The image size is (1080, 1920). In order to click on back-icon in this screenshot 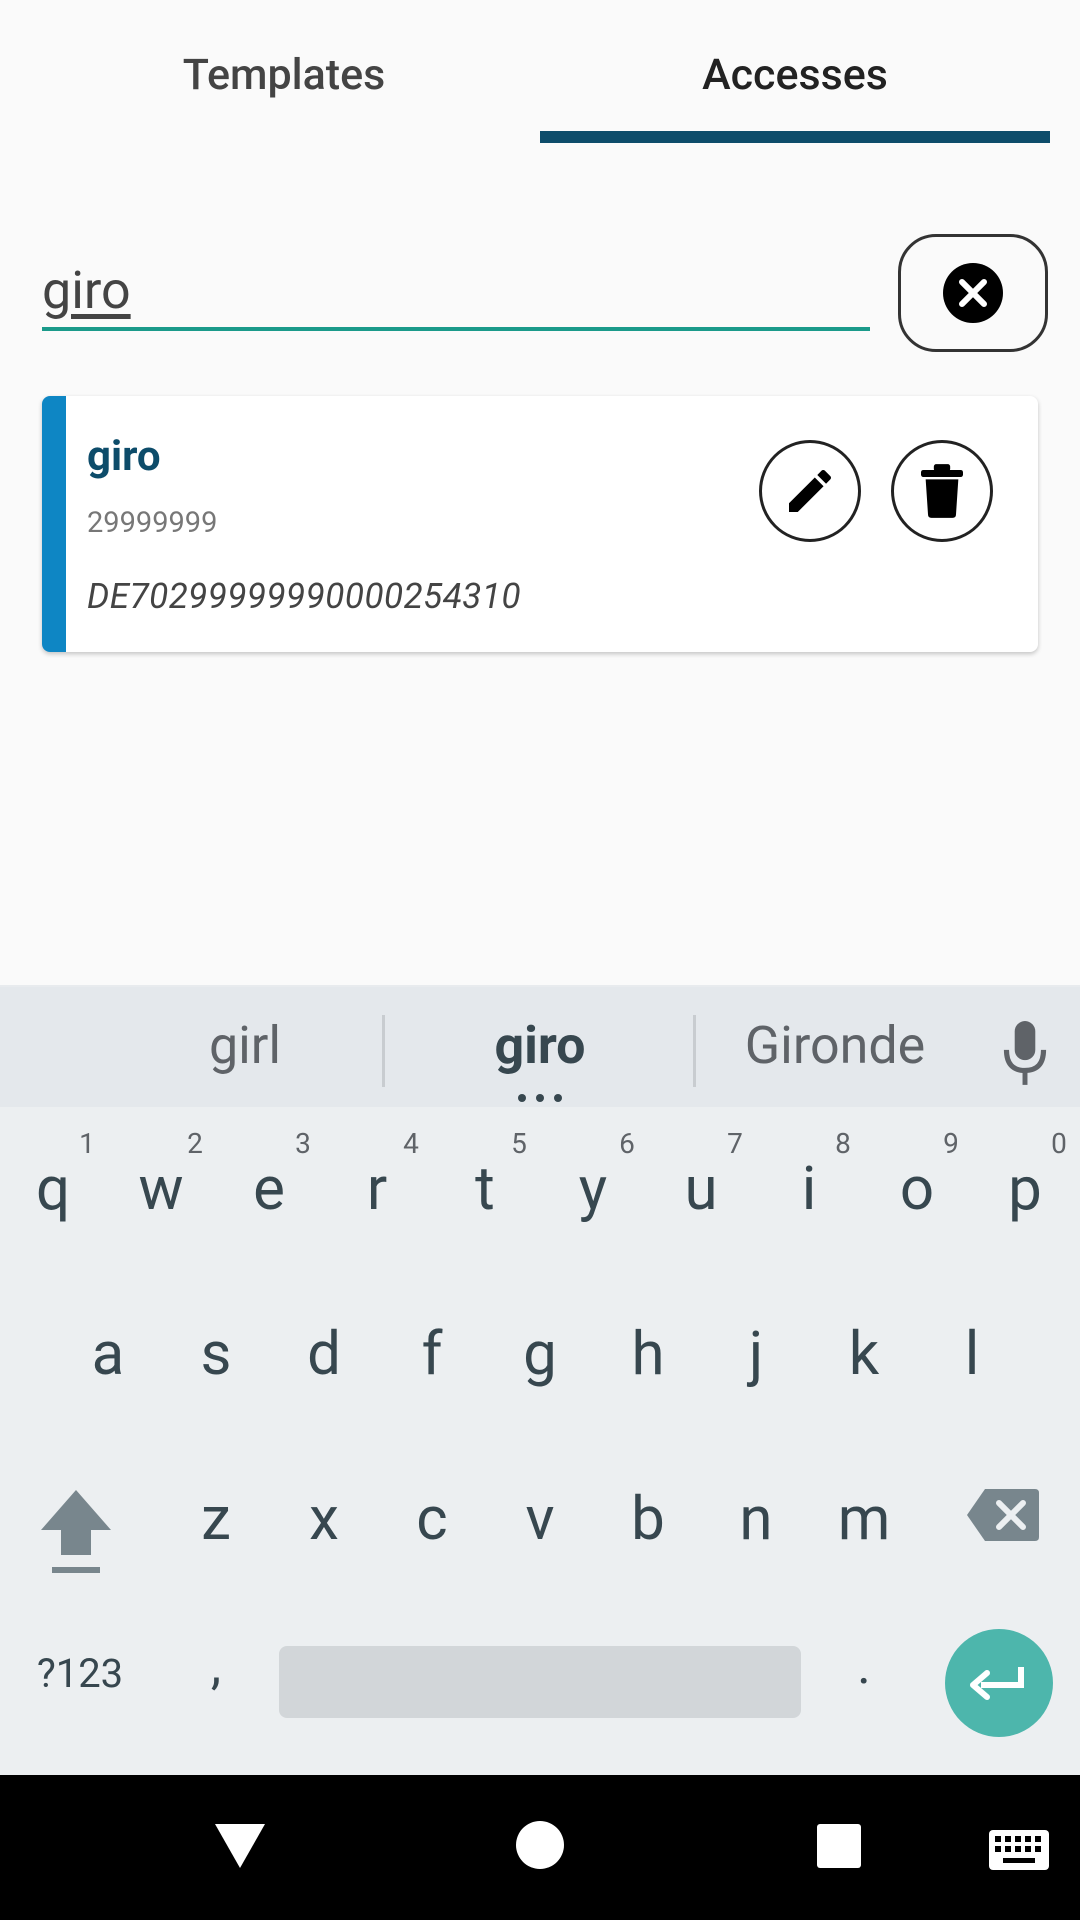, I will do `click(240, 1846)`.